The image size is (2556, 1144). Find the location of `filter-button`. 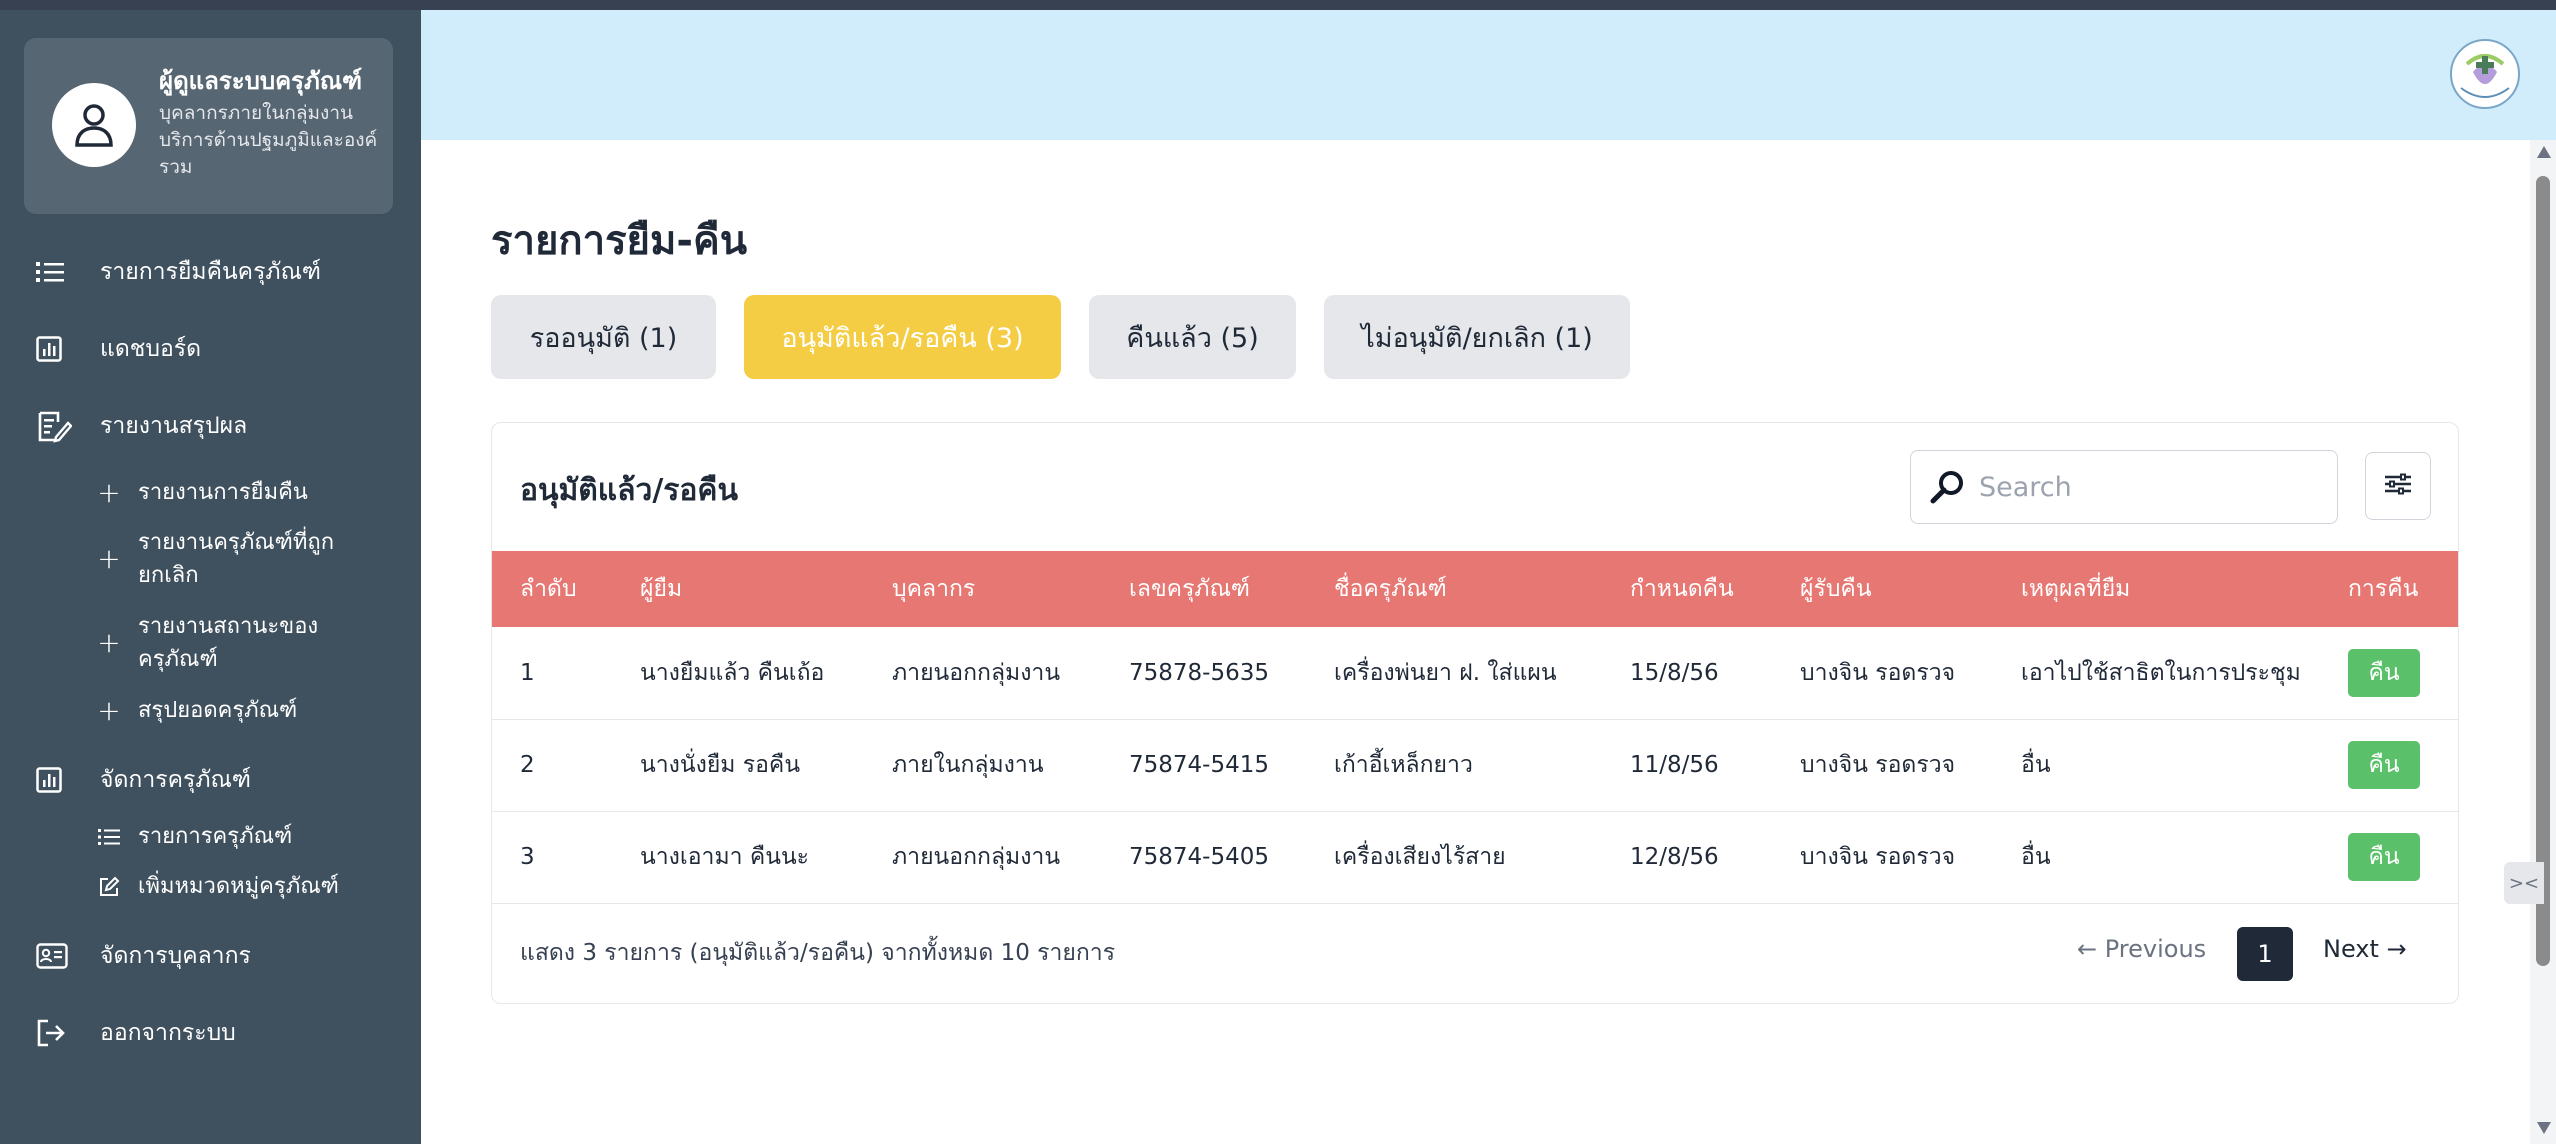

filter-button is located at coordinates (2398, 486).